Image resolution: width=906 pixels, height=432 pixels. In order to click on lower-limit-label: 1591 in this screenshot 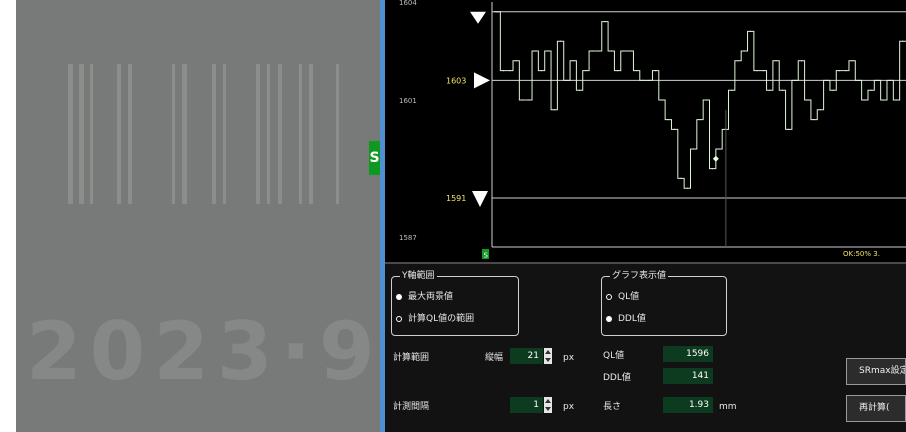, I will do `click(456, 198)`.